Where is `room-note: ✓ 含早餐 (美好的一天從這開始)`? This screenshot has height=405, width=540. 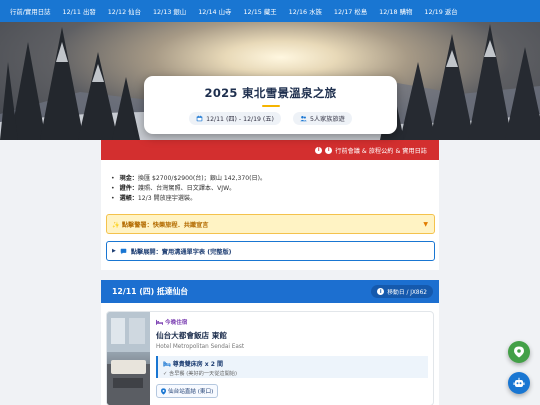 room-note: ✓ 含早餐 (美好的一天從這開始) is located at coordinates (200, 374).